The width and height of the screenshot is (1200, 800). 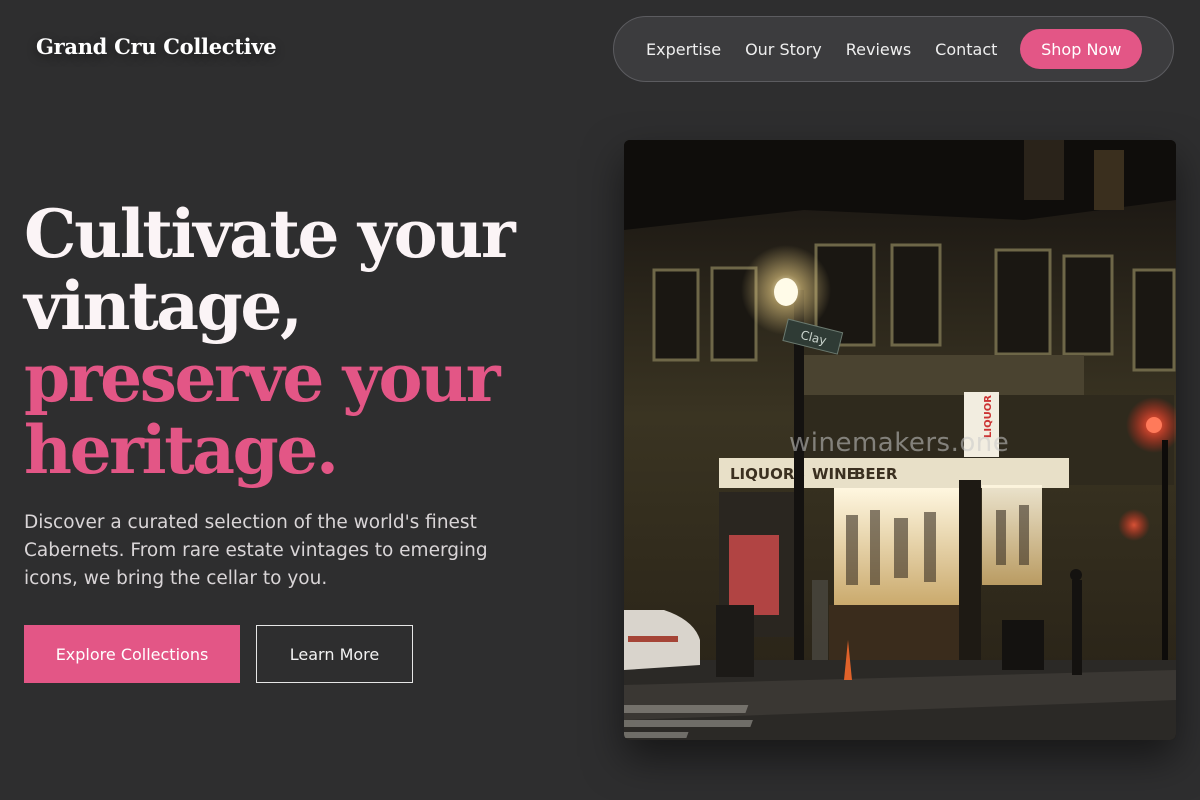 I want to click on headline-line-2: vintage,, so click(x=163, y=306).